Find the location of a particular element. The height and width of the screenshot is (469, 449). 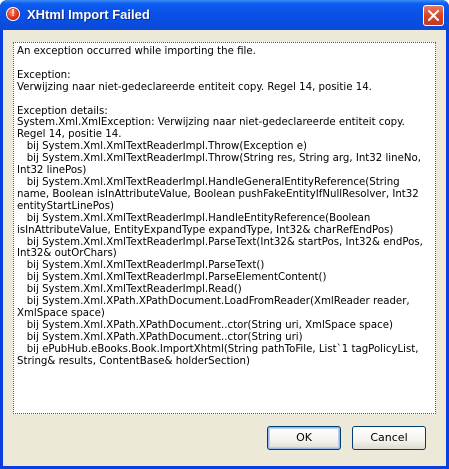

close-icon is located at coordinates (433, 15).